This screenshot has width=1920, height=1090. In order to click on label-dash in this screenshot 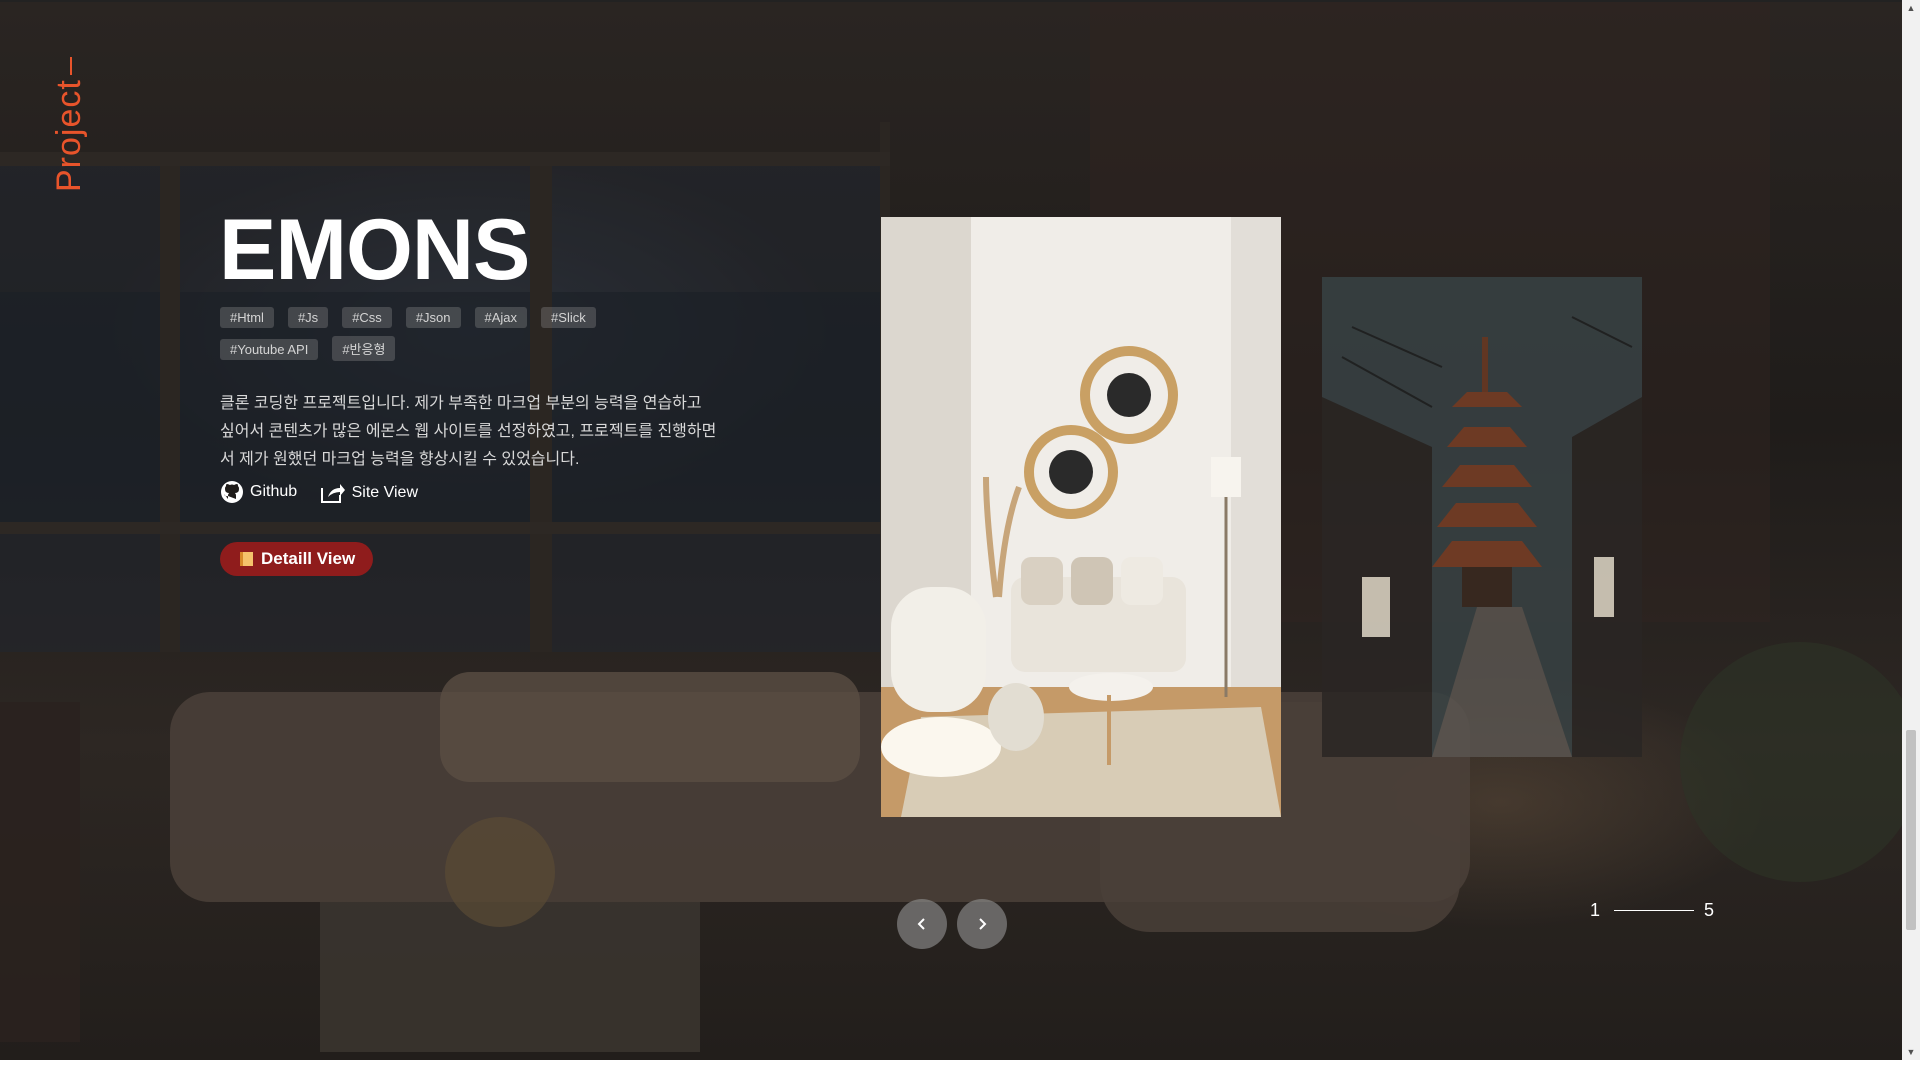, I will do `click(71, 66)`.